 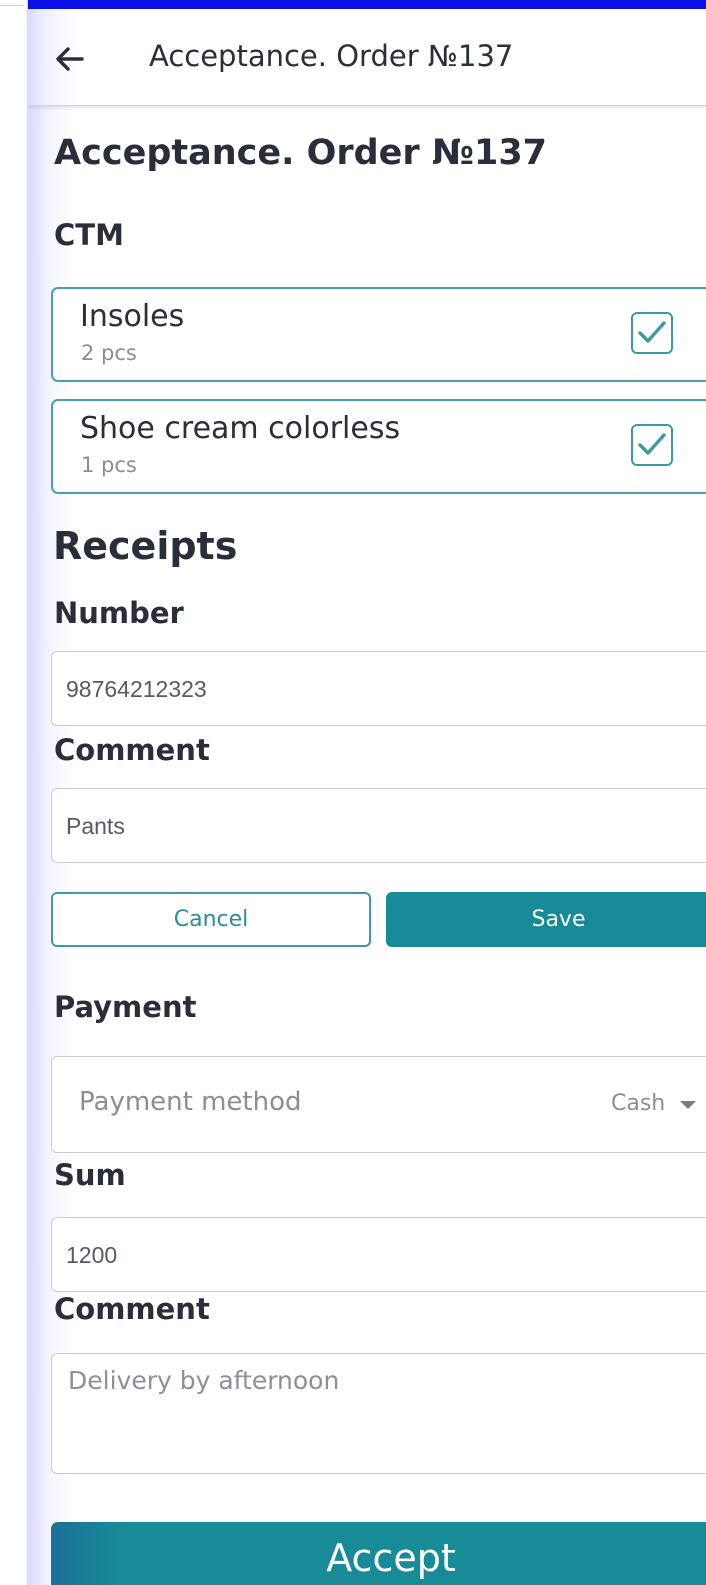 What do you see at coordinates (190, 1102) in the screenshot?
I see `payment-method-label: Payment method` at bounding box center [190, 1102].